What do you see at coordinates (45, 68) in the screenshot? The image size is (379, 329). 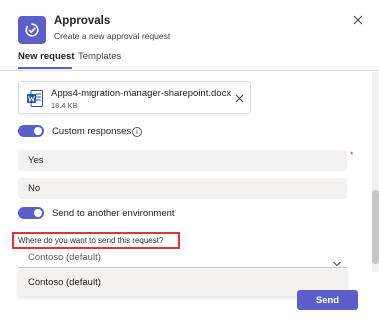 I see `active-tab-indicator` at bounding box center [45, 68].